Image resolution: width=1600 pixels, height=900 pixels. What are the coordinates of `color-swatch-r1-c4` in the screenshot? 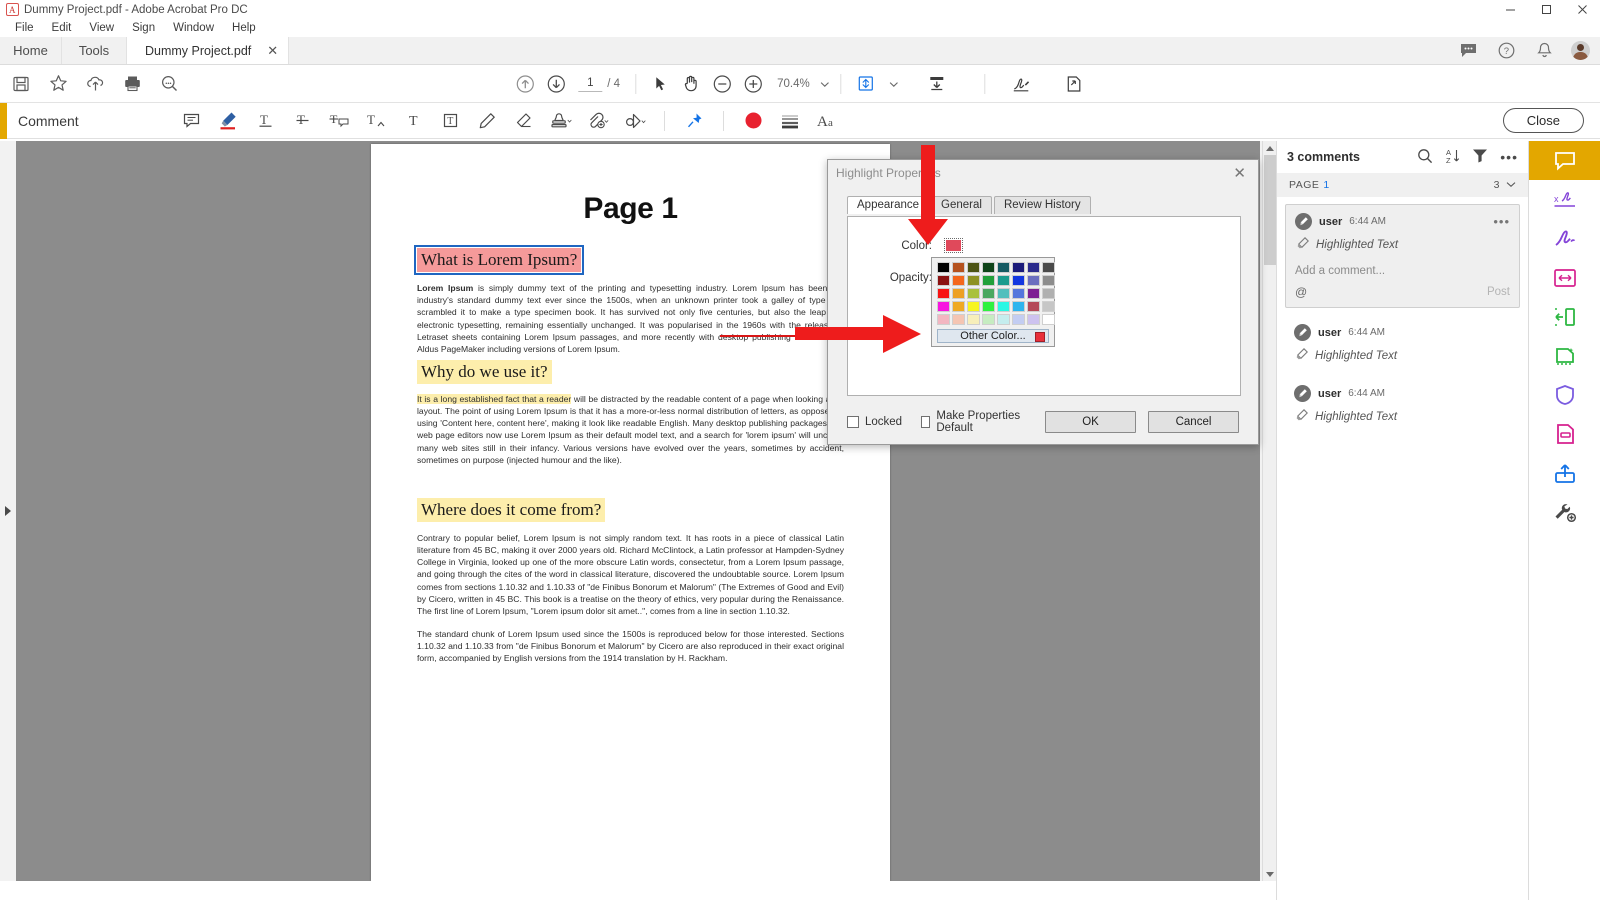 It's located at (1003, 280).